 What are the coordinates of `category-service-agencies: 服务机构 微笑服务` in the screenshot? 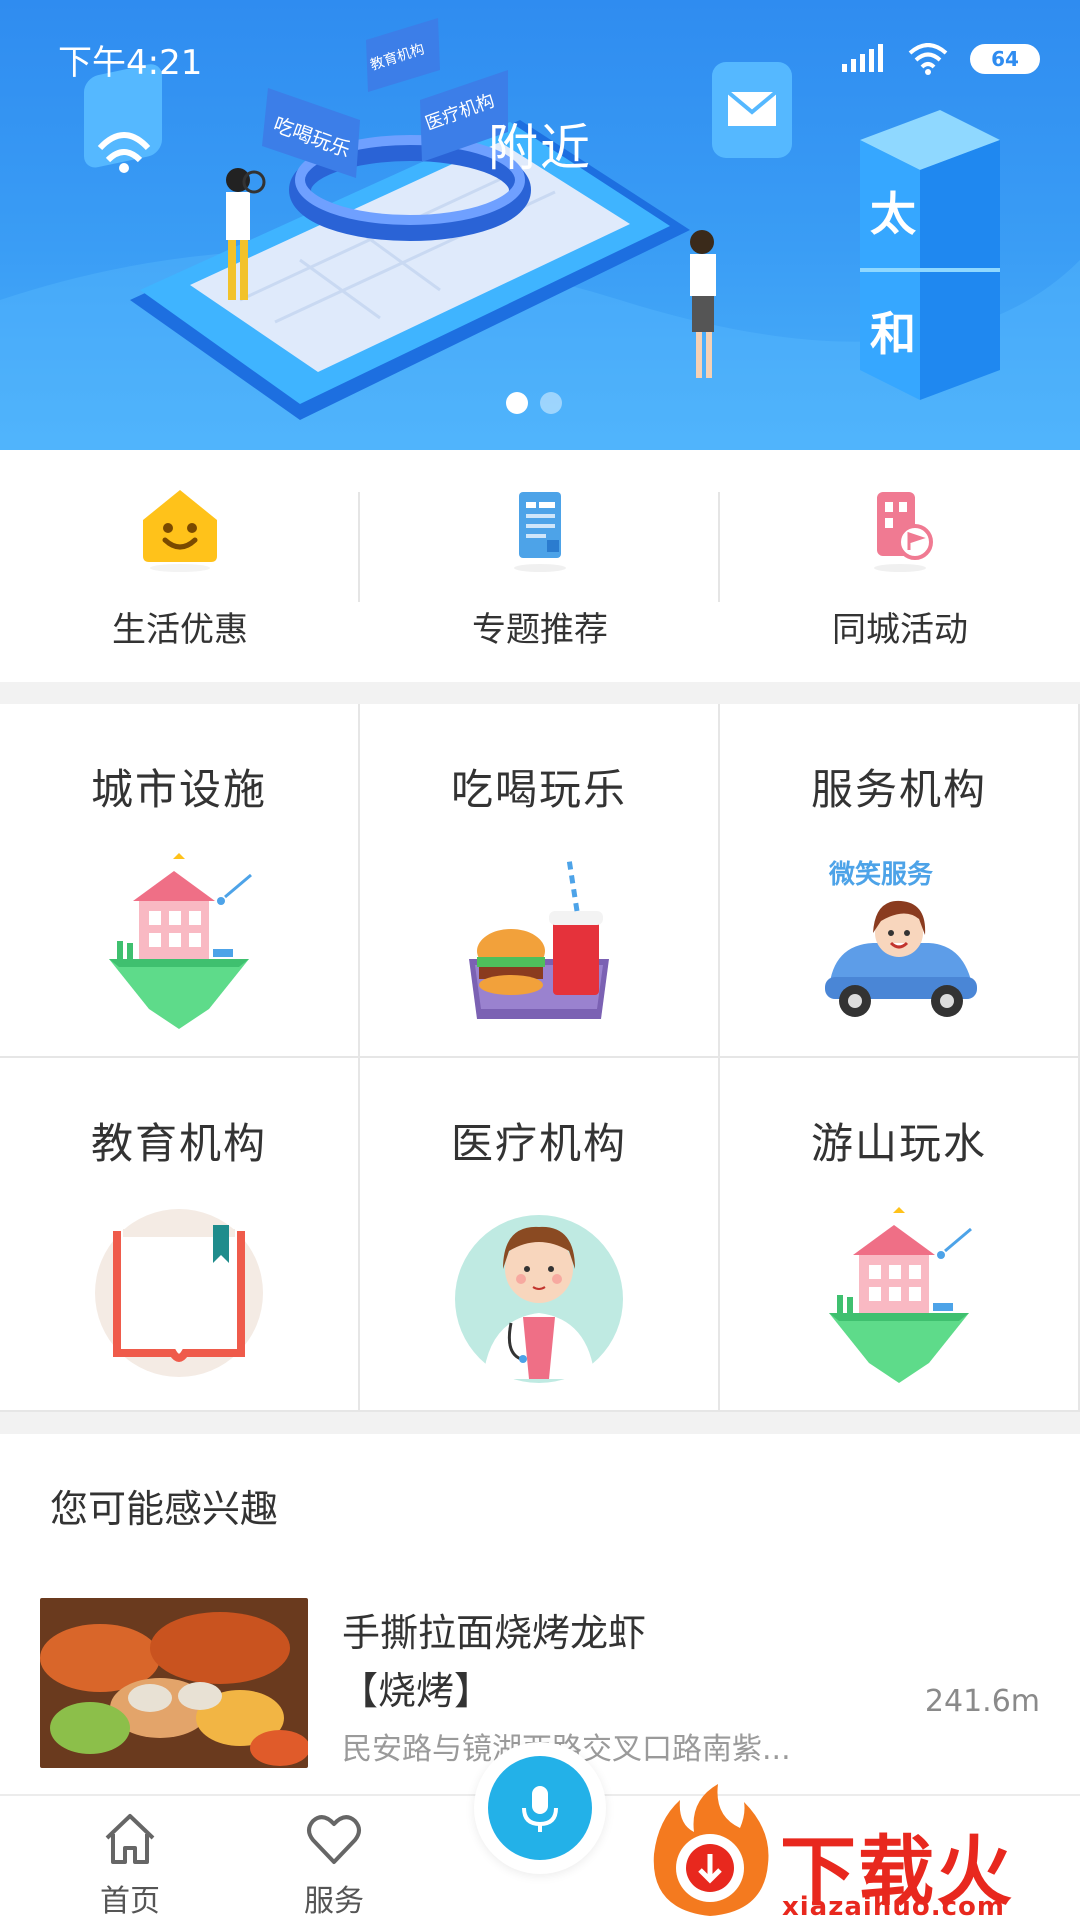 It's located at (899, 880).